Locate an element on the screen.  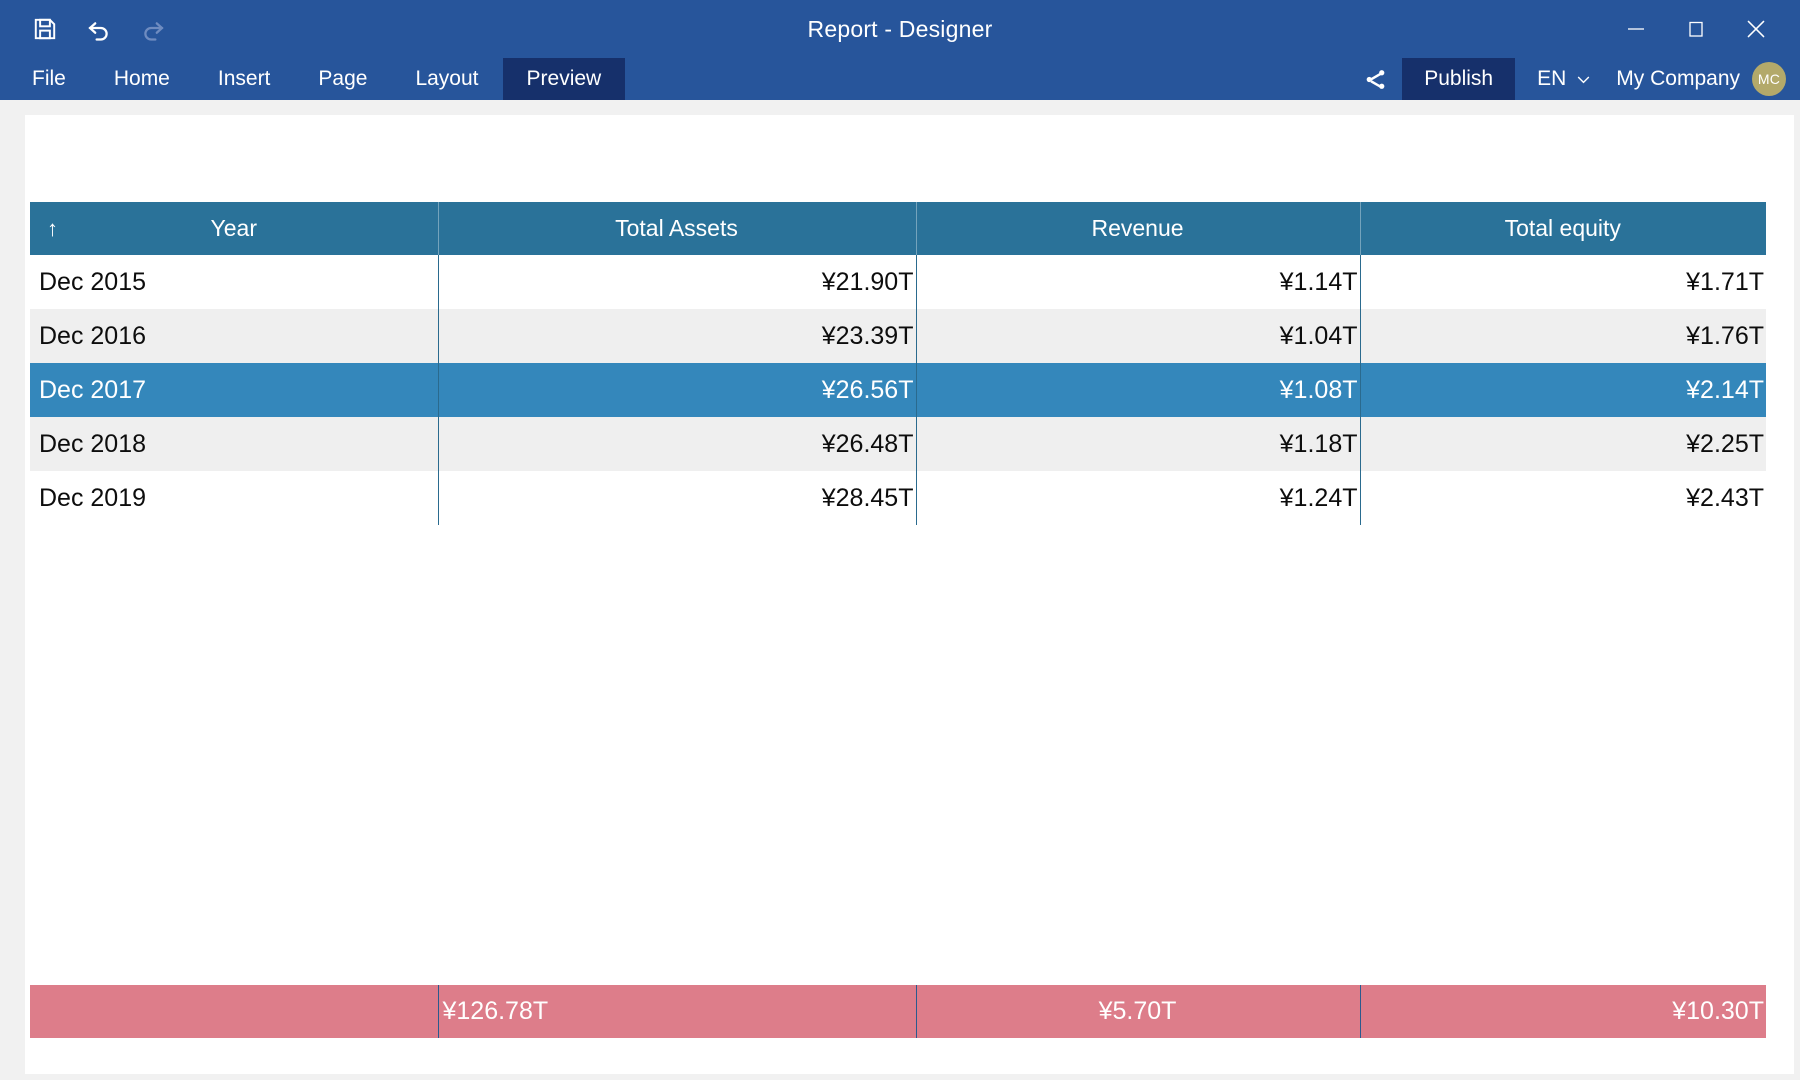
table-header-row: ↑ Year Total Assets Revenue Total equity is located at coordinates (898, 228).